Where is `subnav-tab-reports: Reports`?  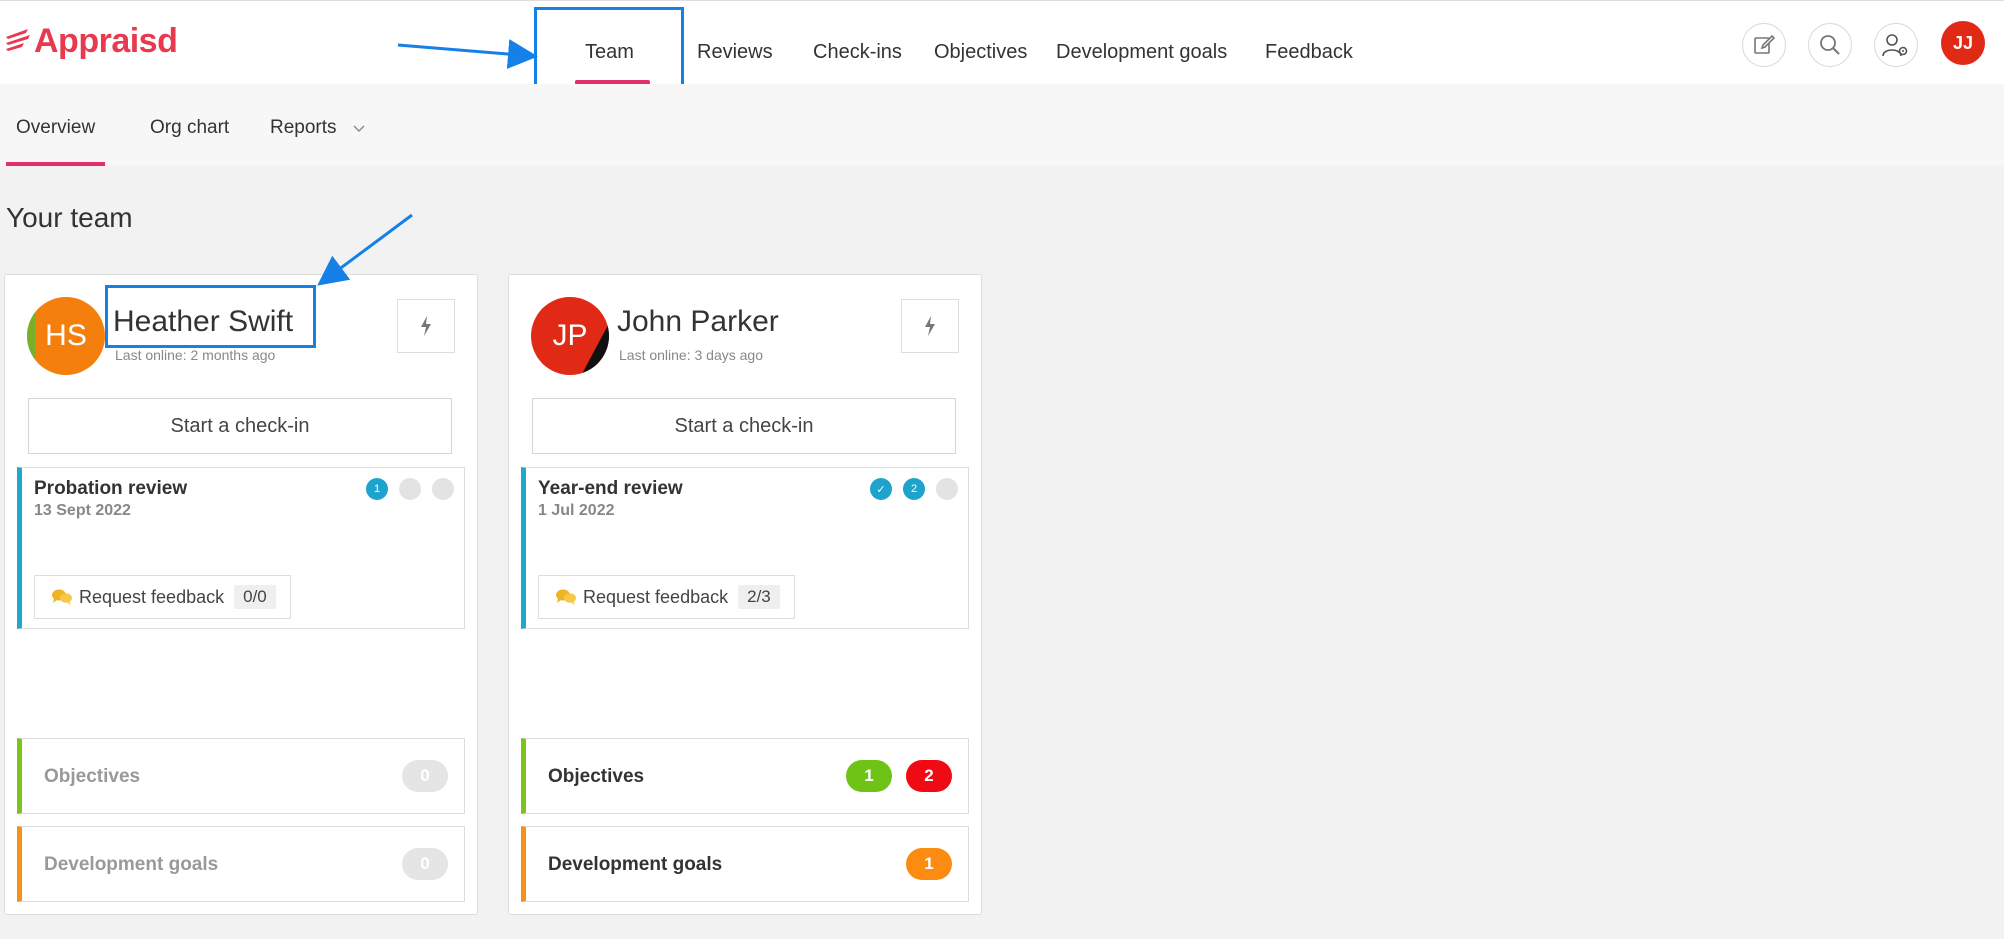 subnav-tab-reports: Reports is located at coordinates (318, 125).